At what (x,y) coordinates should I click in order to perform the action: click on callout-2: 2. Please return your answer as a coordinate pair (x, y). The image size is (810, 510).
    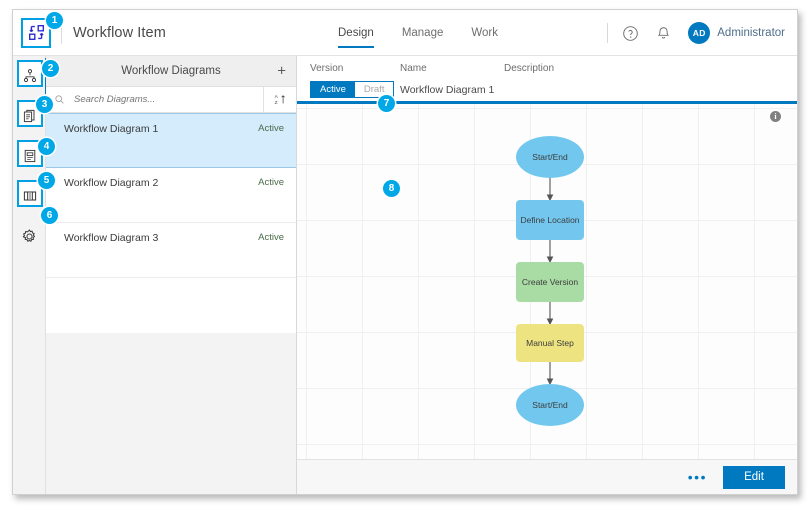
    Looking at the image, I should click on (50, 68).